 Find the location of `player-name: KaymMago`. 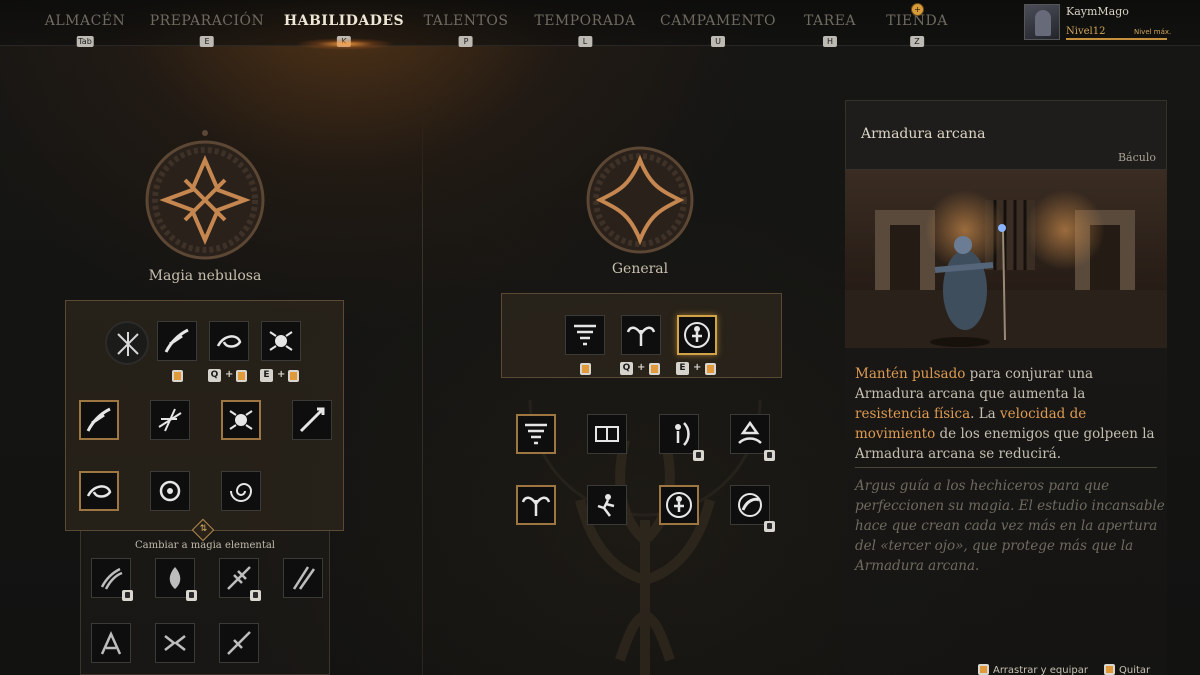

player-name: KaymMago is located at coordinates (1097, 11).